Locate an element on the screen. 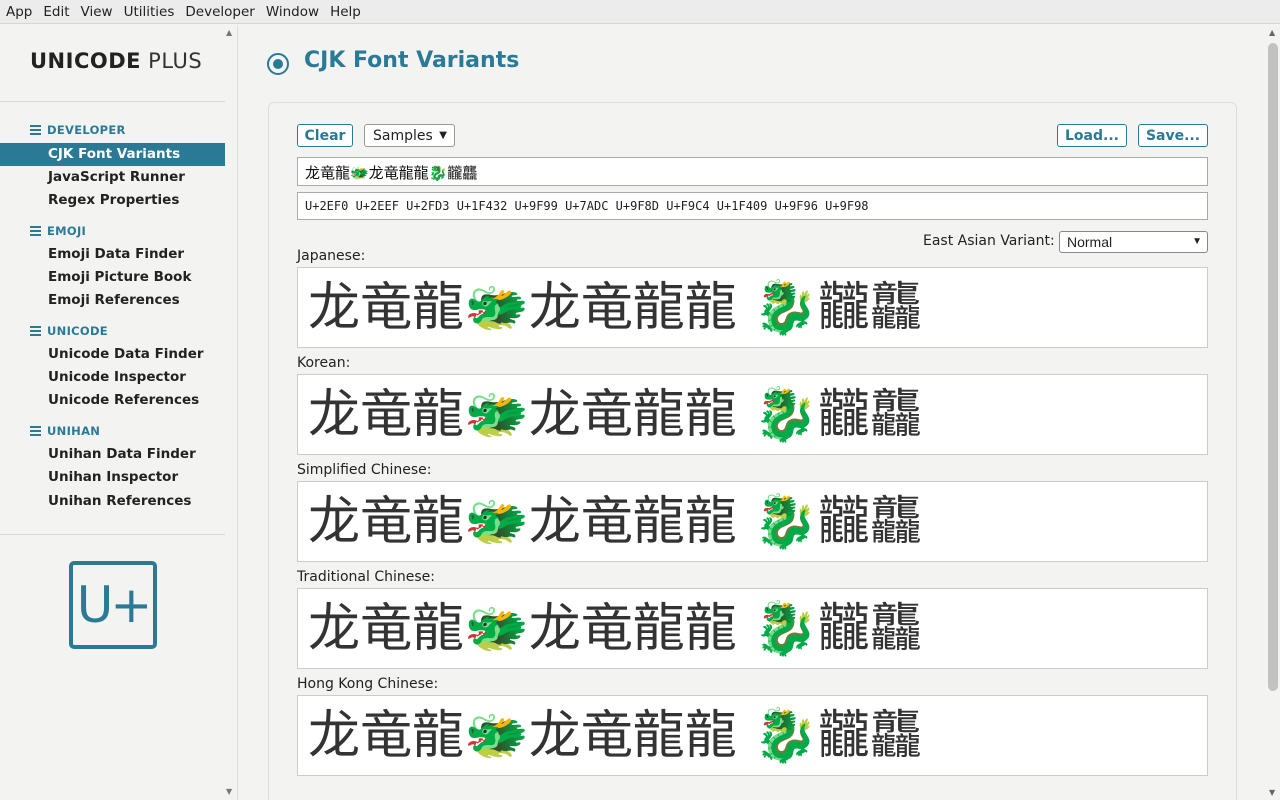  section-unihan: UNIHAN is located at coordinates (65, 431).